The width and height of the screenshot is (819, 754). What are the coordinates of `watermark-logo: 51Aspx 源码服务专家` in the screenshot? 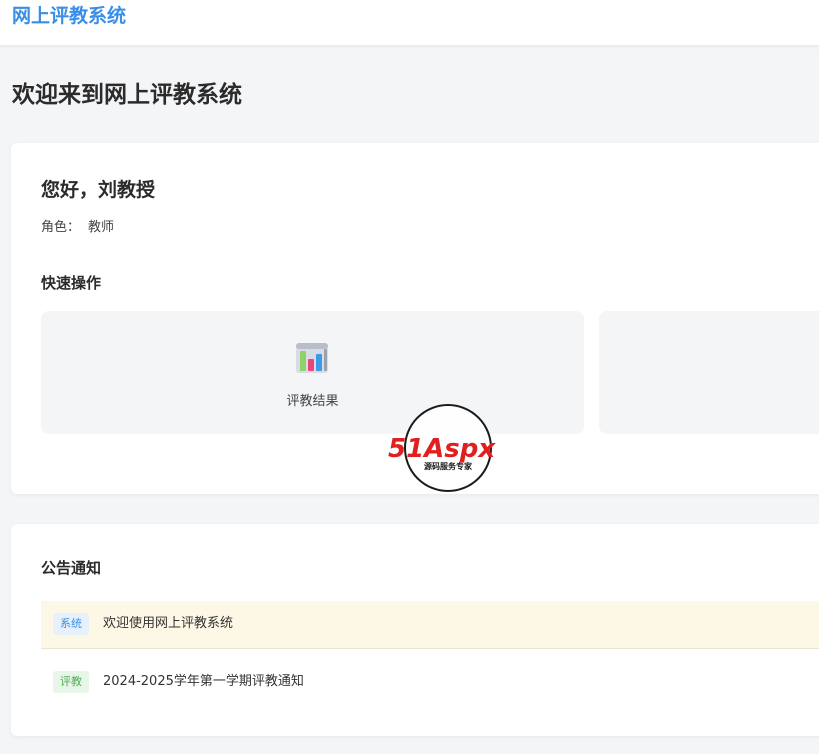 It's located at (442, 448).